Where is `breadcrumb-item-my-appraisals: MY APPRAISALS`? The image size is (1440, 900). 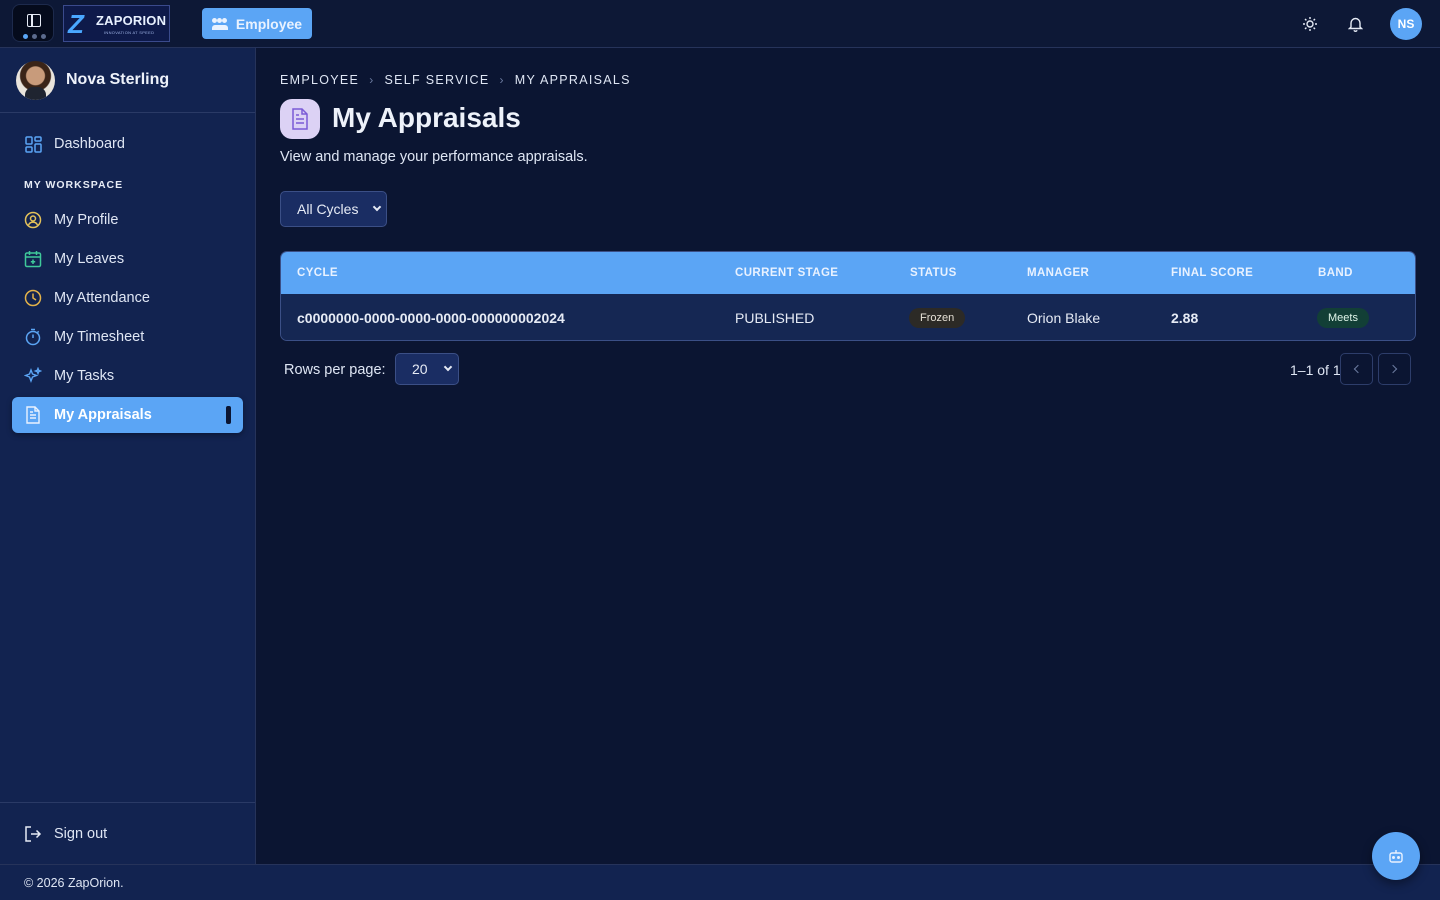 breadcrumb-item-my-appraisals: MY APPRAISALS is located at coordinates (572, 80).